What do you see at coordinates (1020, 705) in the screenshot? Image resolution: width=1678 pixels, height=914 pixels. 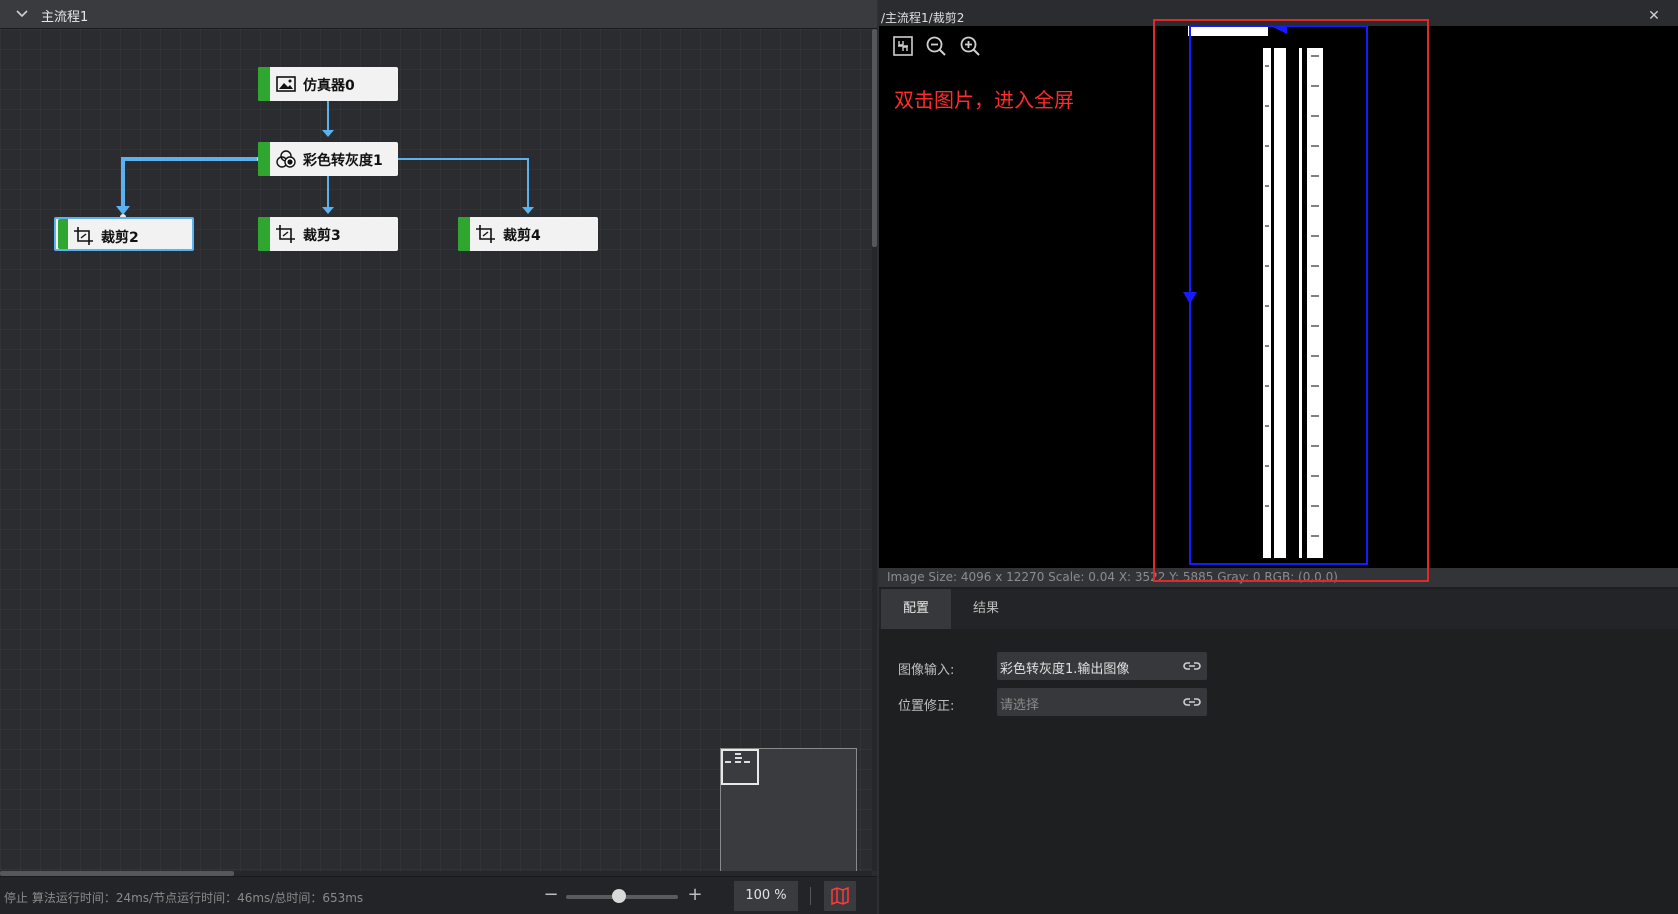 I see `position-correction-placeholder: 请选择` at bounding box center [1020, 705].